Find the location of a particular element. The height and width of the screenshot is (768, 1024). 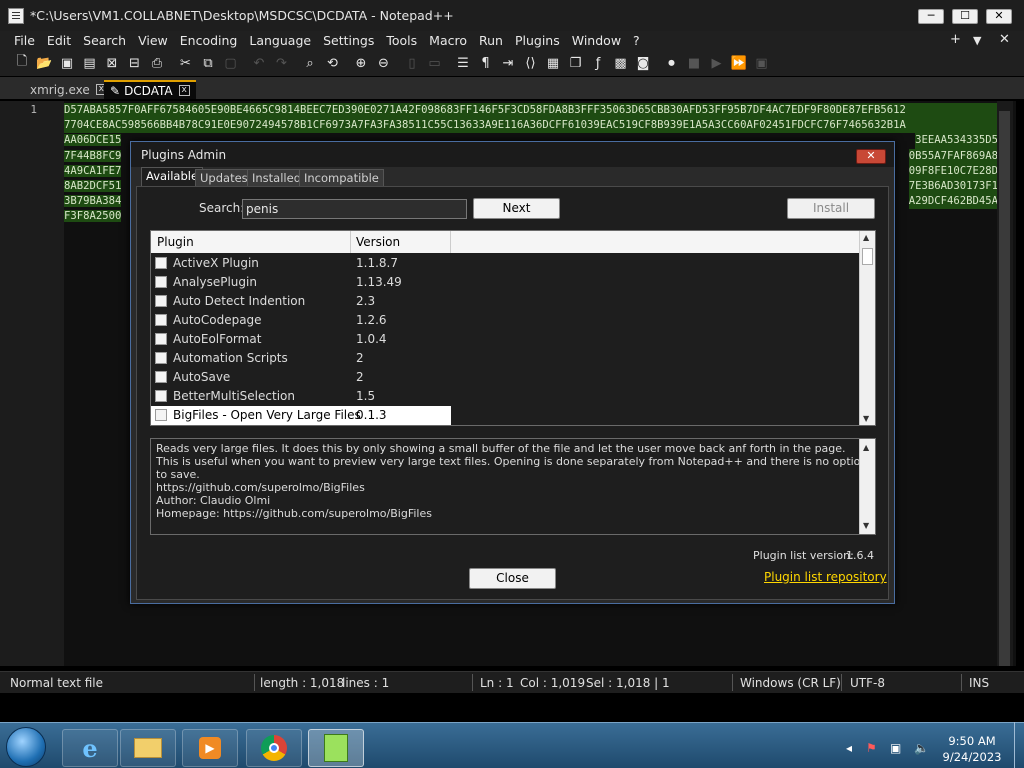

run-macro-icon: ⏩ is located at coordinates (739, 63).